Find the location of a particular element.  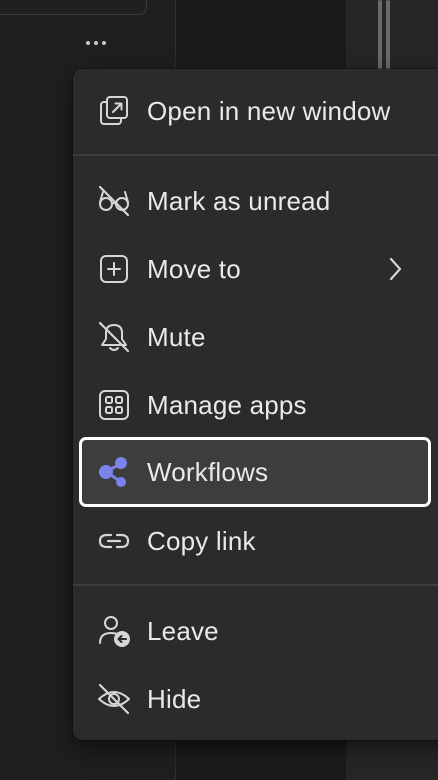

menu-item-label: Mark as unread is located at coordinates (239, 200).